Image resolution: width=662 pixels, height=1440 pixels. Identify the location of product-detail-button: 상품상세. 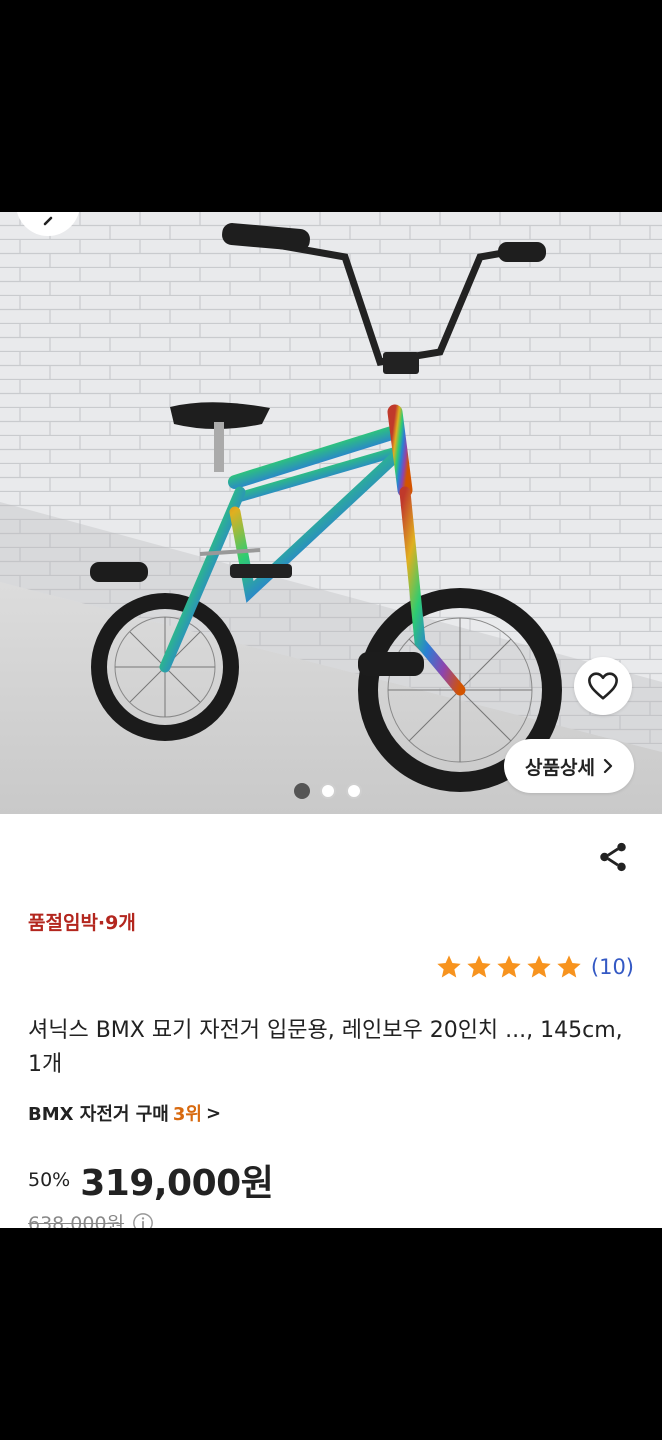
(569, 766).